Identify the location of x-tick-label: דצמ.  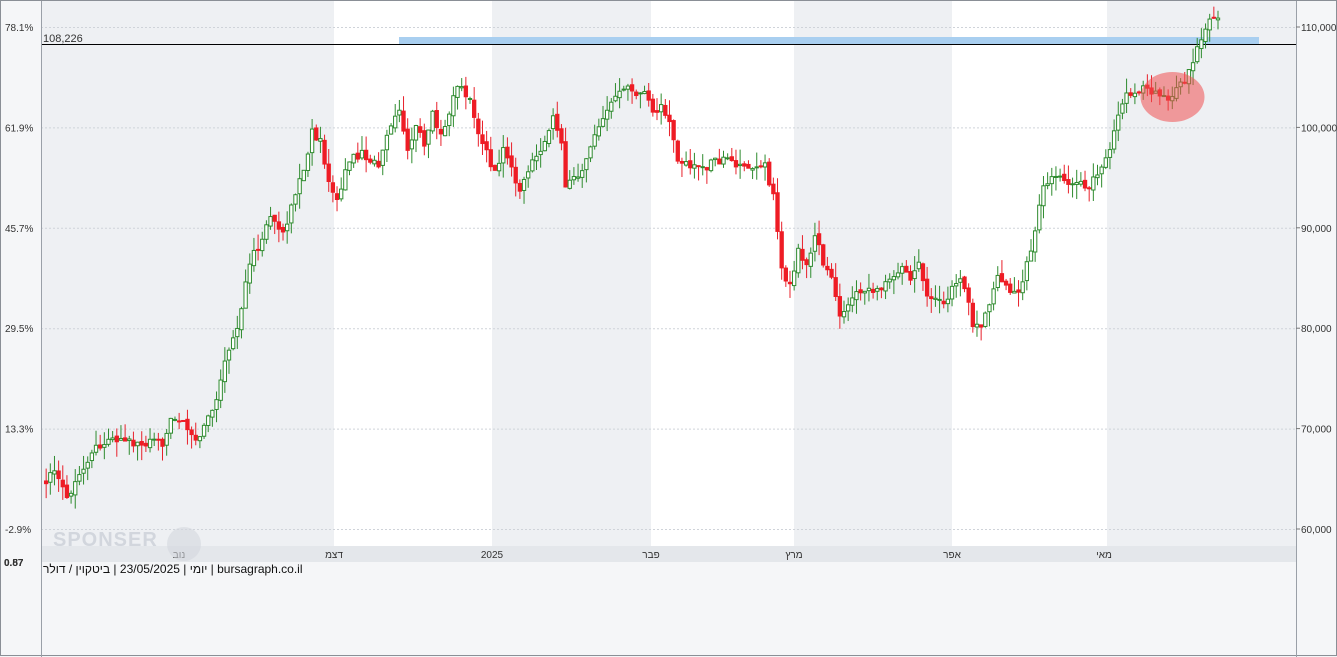
(334, 555).